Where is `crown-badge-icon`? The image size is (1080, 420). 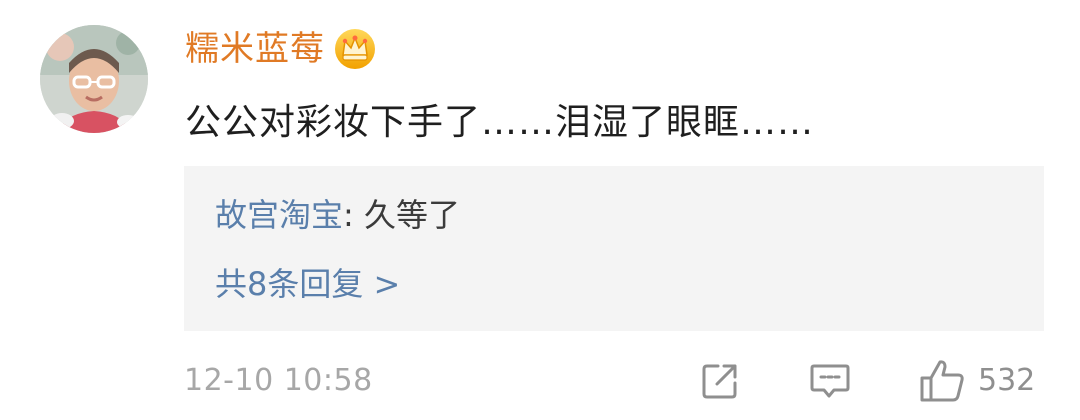
crown-badge-icon is located at coordinates (355, 49).